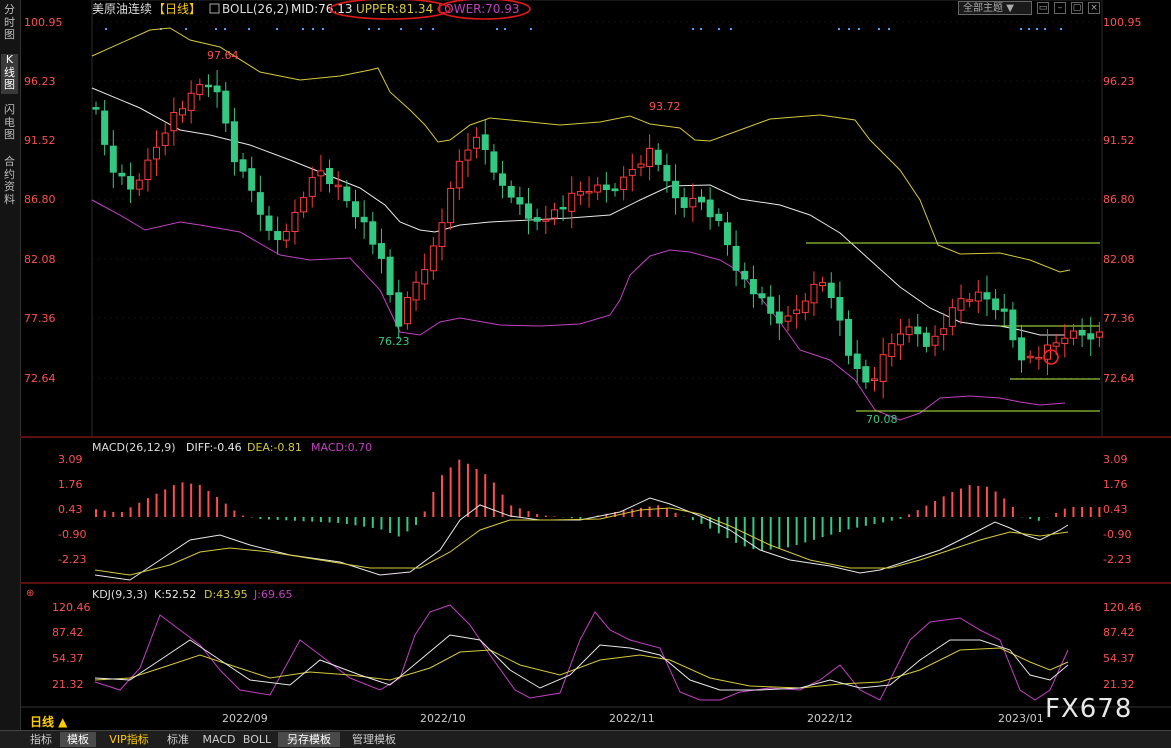 The width and height of the screenshot is (1171, 748). I want to click on macd-tick-label: 3.09, so click(1115, 459).